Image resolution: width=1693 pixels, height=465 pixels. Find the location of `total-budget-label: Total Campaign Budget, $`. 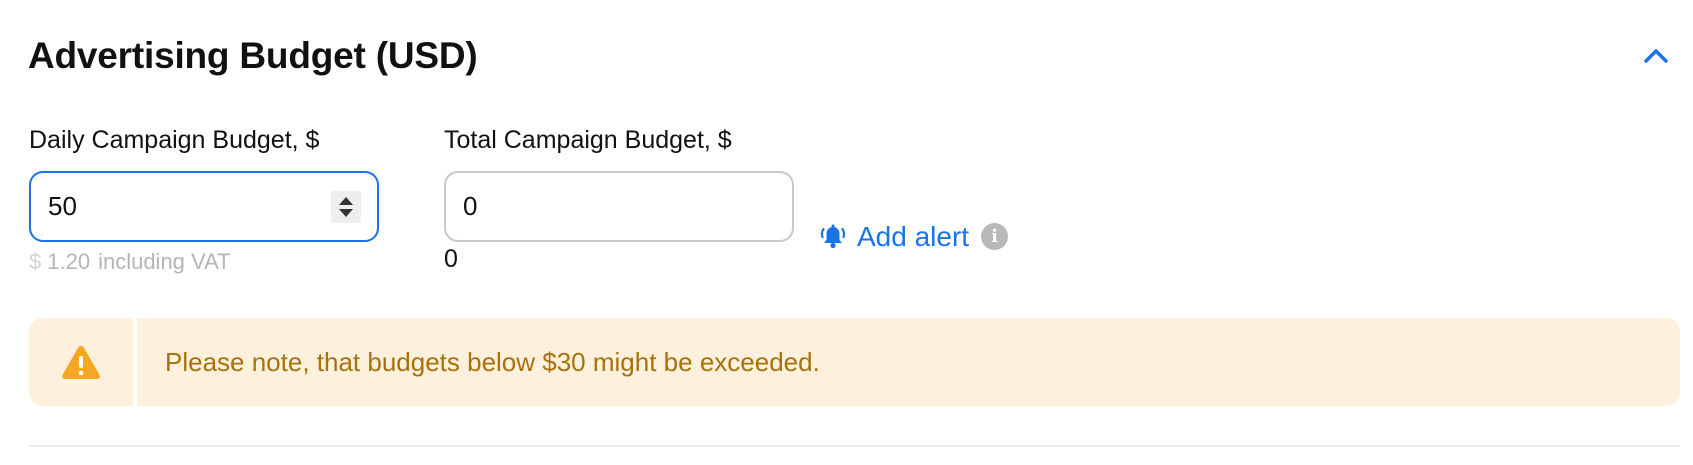

total-budget-label: Total Campaign Budget, $ is located at coordinates (588, 140).